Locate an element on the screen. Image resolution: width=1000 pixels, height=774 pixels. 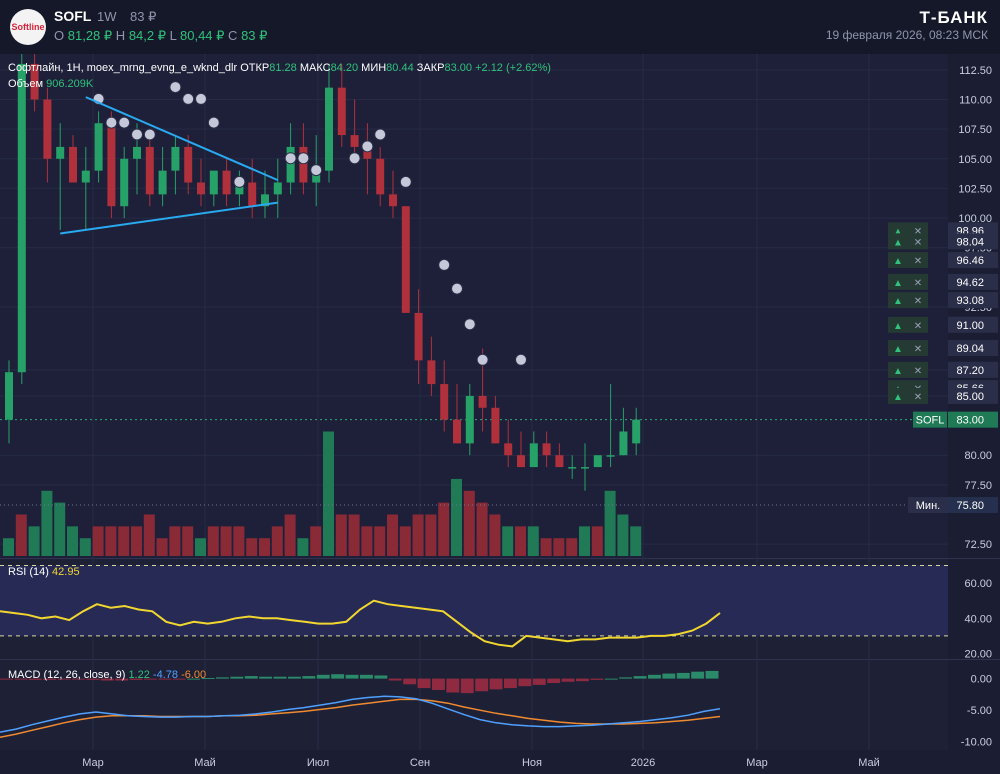
rsi-value: 42.95 is located at coordinates (66, 572).